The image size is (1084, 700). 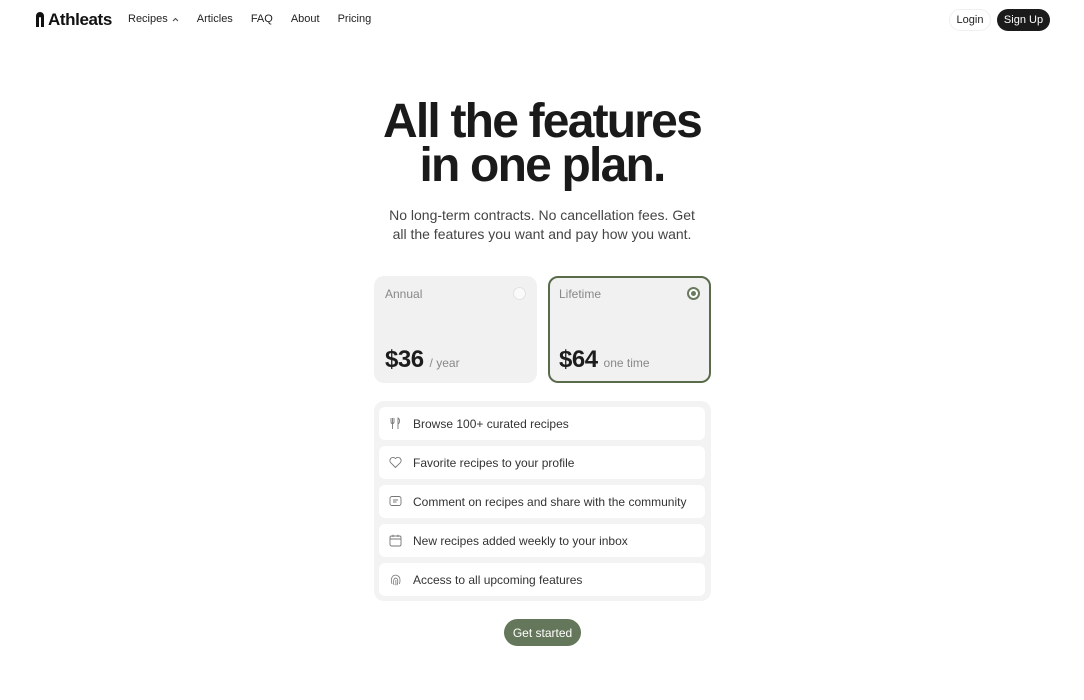 I want to click on feature-text: Favorite recipes to your profile, so click(x=494, y=462).